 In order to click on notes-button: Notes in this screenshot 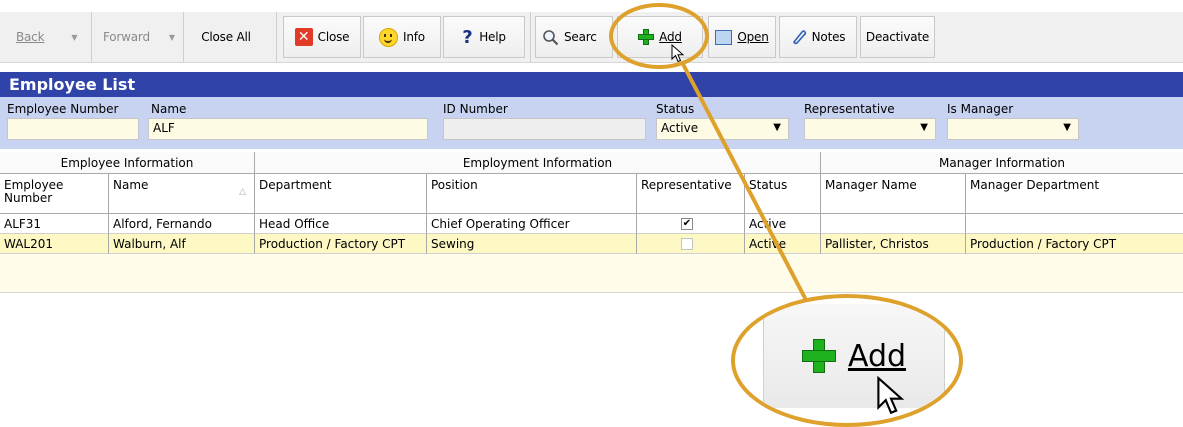, I will do `click(818, 37)`.